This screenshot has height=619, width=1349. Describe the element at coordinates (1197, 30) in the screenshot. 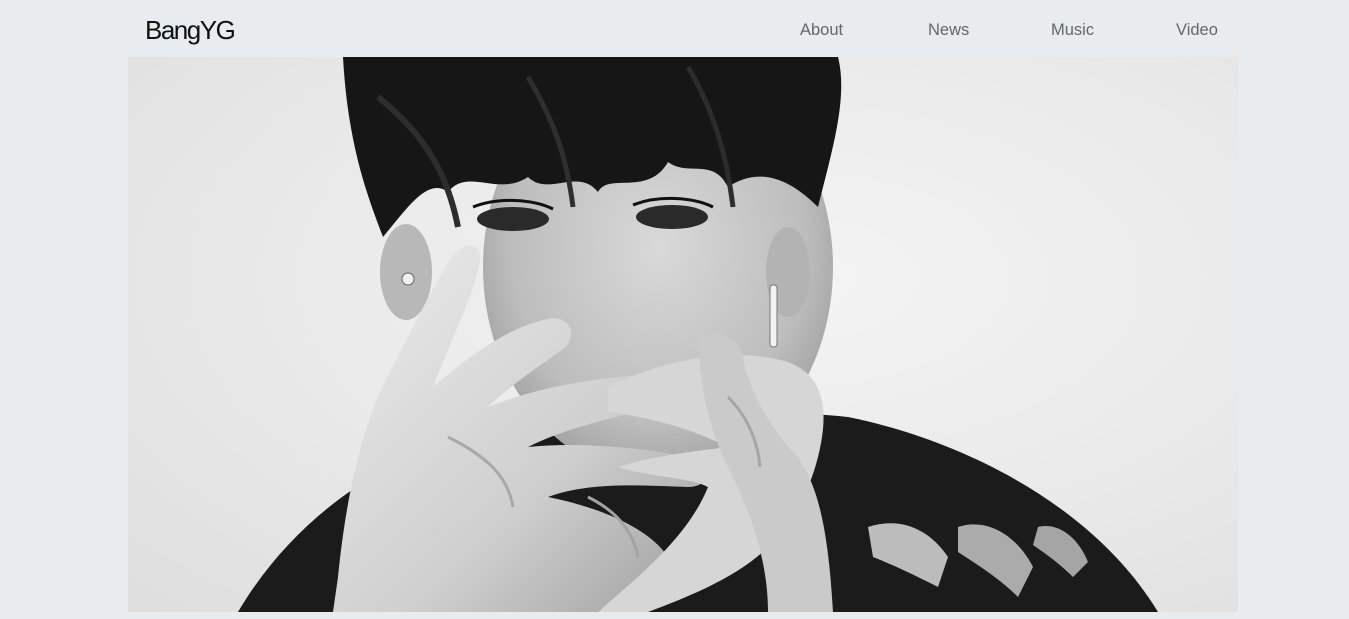

I see `nav-link-video: Video` at that location.